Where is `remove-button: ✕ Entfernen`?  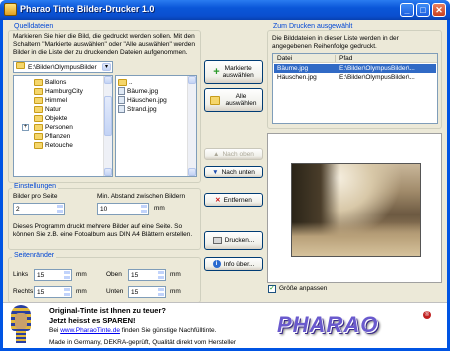
remove-button: ✕ Entfernen is located at coordinates (233, 200).